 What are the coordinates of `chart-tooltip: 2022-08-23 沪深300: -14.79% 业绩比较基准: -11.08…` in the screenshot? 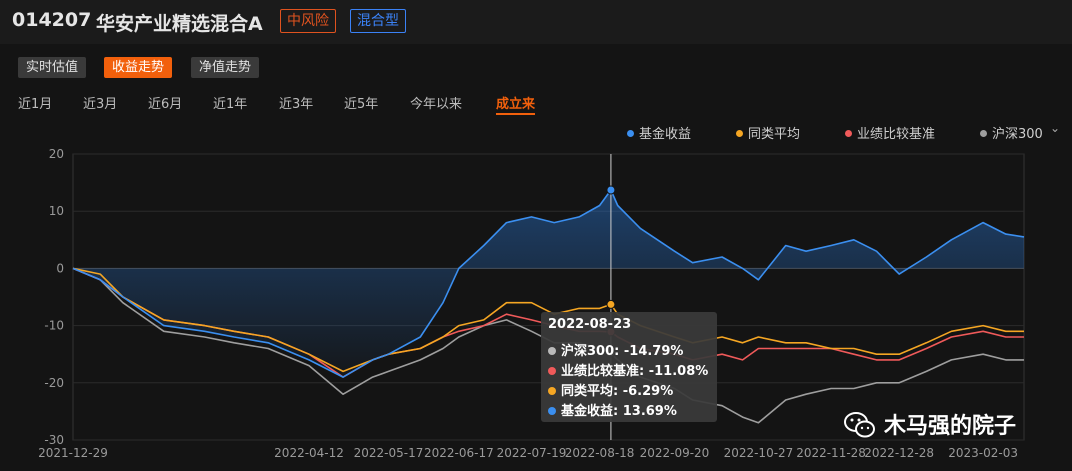 It's located at (629, 367).